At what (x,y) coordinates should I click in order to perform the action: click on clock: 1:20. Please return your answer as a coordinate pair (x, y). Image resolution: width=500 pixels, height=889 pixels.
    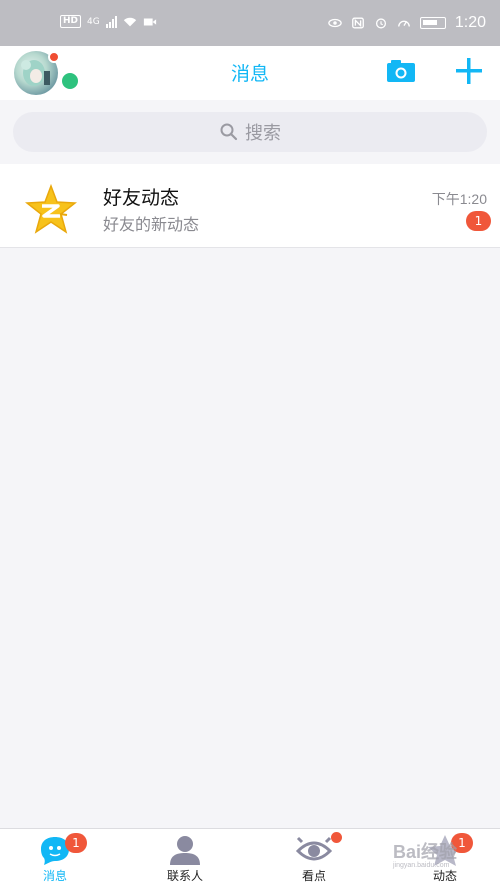
    Looking at the image, I should click on (470, 22).